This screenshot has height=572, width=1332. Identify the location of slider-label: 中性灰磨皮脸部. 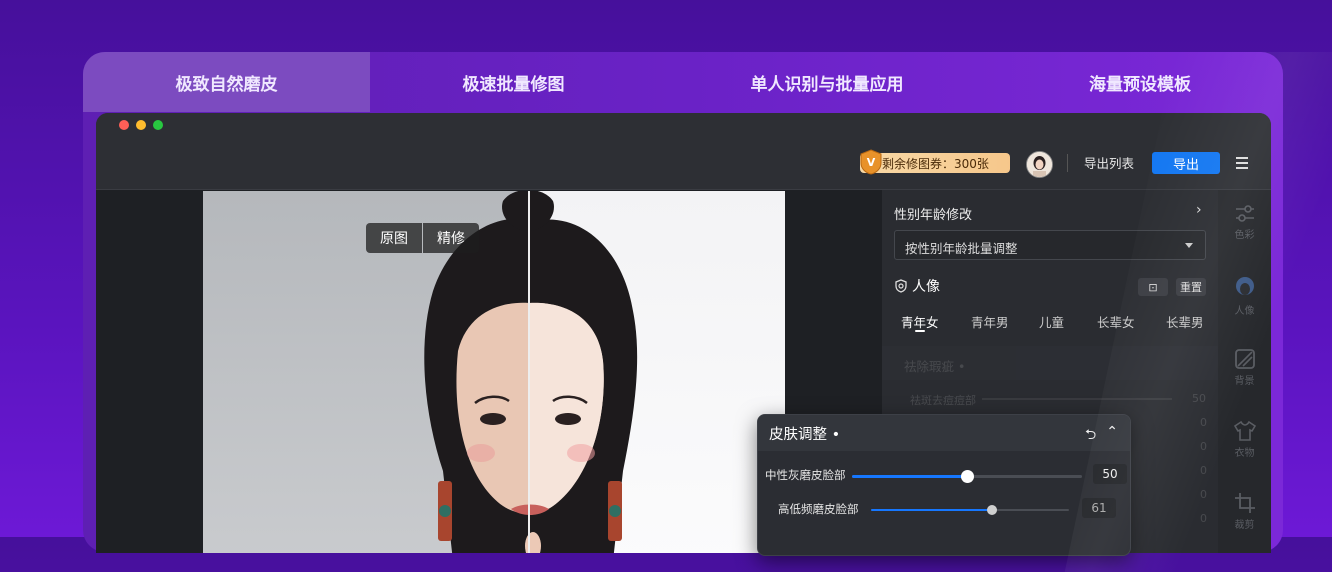
(805, 475).